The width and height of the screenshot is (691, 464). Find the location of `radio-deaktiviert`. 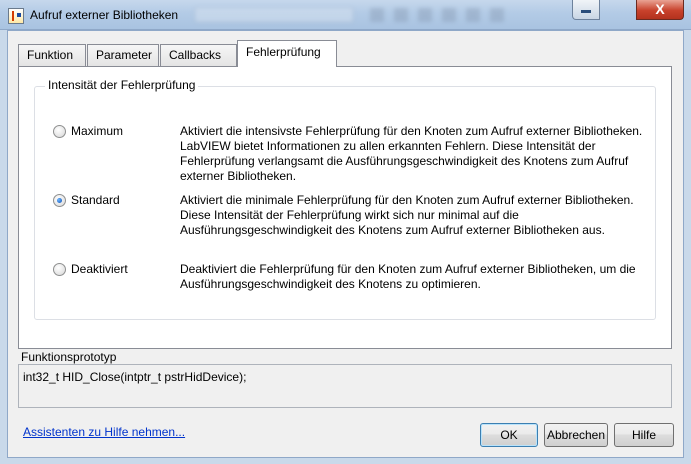

radio-deaktiviert is located at coordinates (59, 269).